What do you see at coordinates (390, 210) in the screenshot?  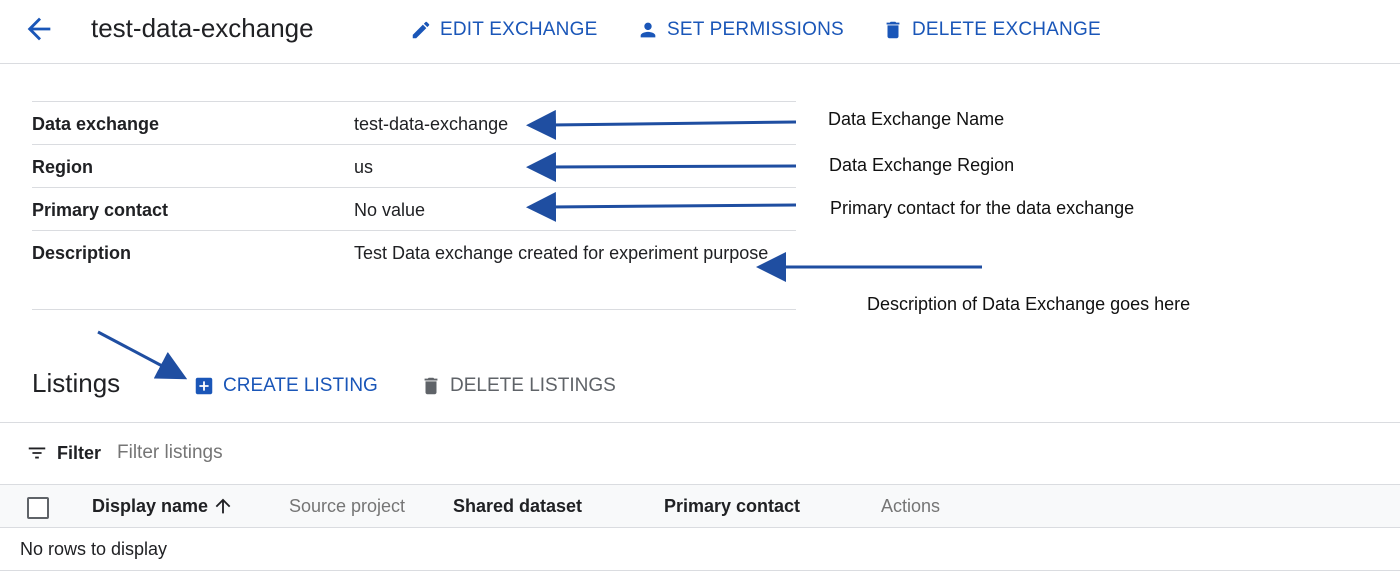 I see `details-value: No value` at bounding box center [390, 210].